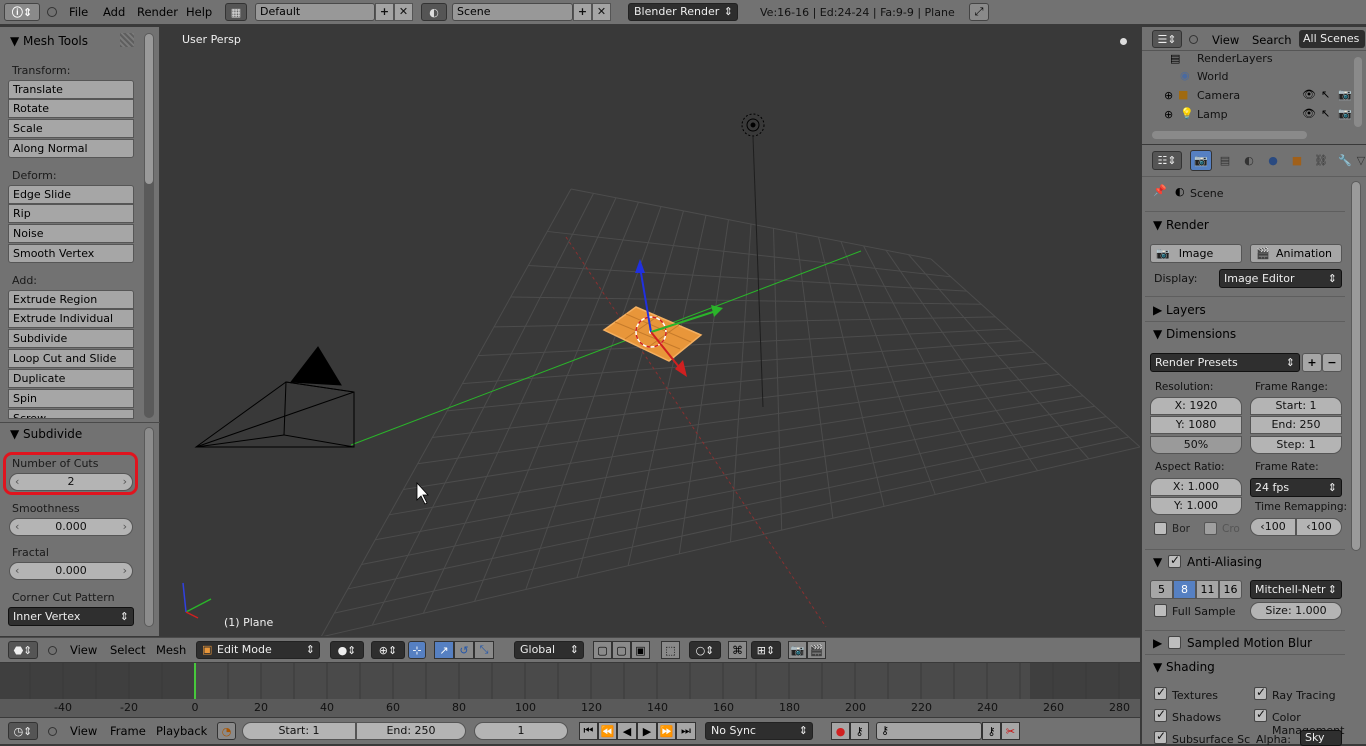 The width and height of the screenshot is (1366, 746). Describe the element at coordinates (666, 731) in the screenshot. I see `next-keyframe-icon: ⏩` at that location.